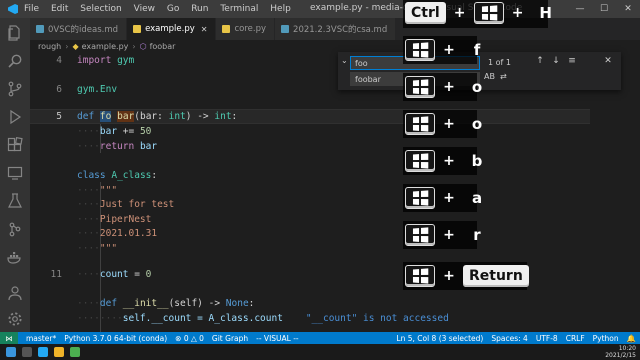 The height and width of the screenshot is (360, 640). What do you see at coordinates (59, 352) in the screenshot?
I see `file-explorer-taskbar-icon` at bounding box center [59, 352].